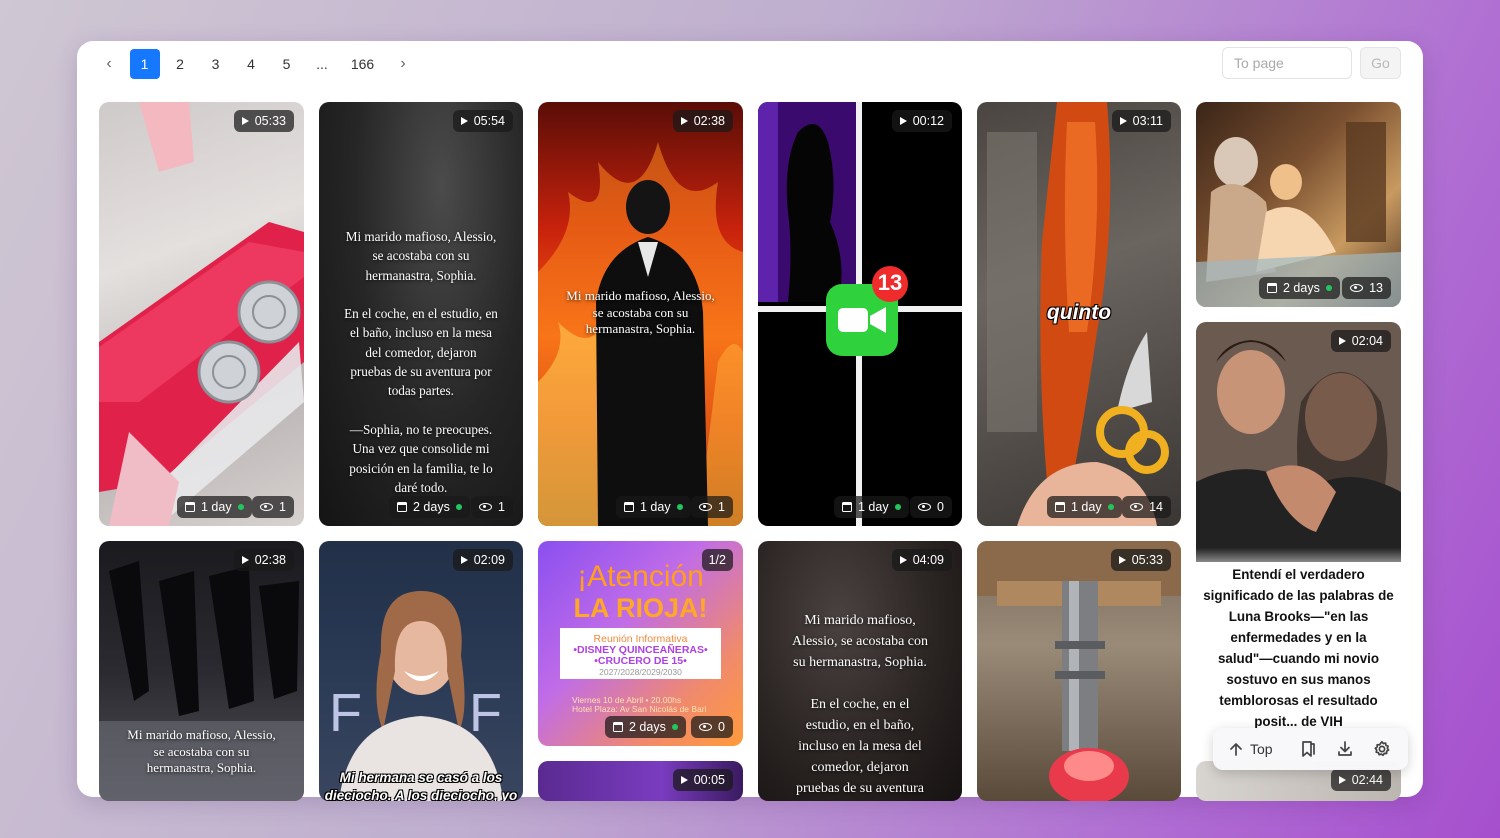  I want to click on go-button: Go, so click(1380, 63).